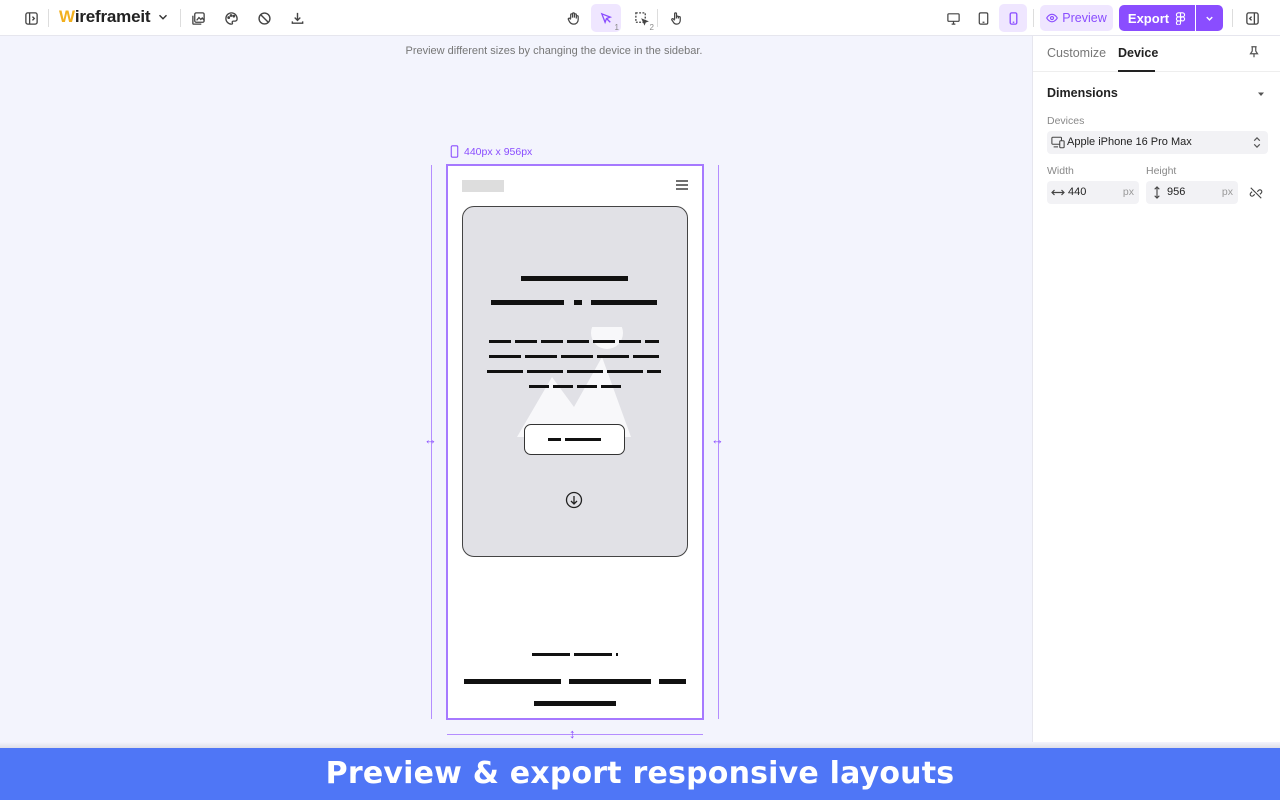  What do you see at coordinates (574, 500) in the screenshot?
I see `arrow-down-circle-icon` at bounding box center [574, 500].